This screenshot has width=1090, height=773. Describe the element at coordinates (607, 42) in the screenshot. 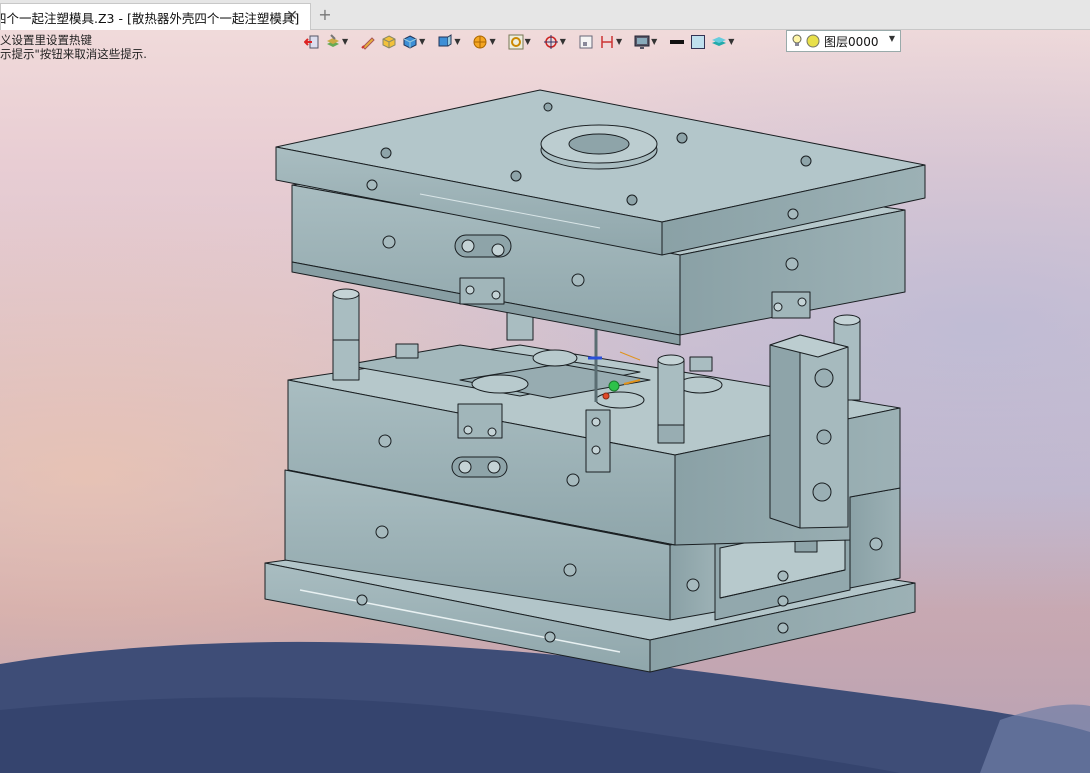

I see `dimension-icon` at that location.